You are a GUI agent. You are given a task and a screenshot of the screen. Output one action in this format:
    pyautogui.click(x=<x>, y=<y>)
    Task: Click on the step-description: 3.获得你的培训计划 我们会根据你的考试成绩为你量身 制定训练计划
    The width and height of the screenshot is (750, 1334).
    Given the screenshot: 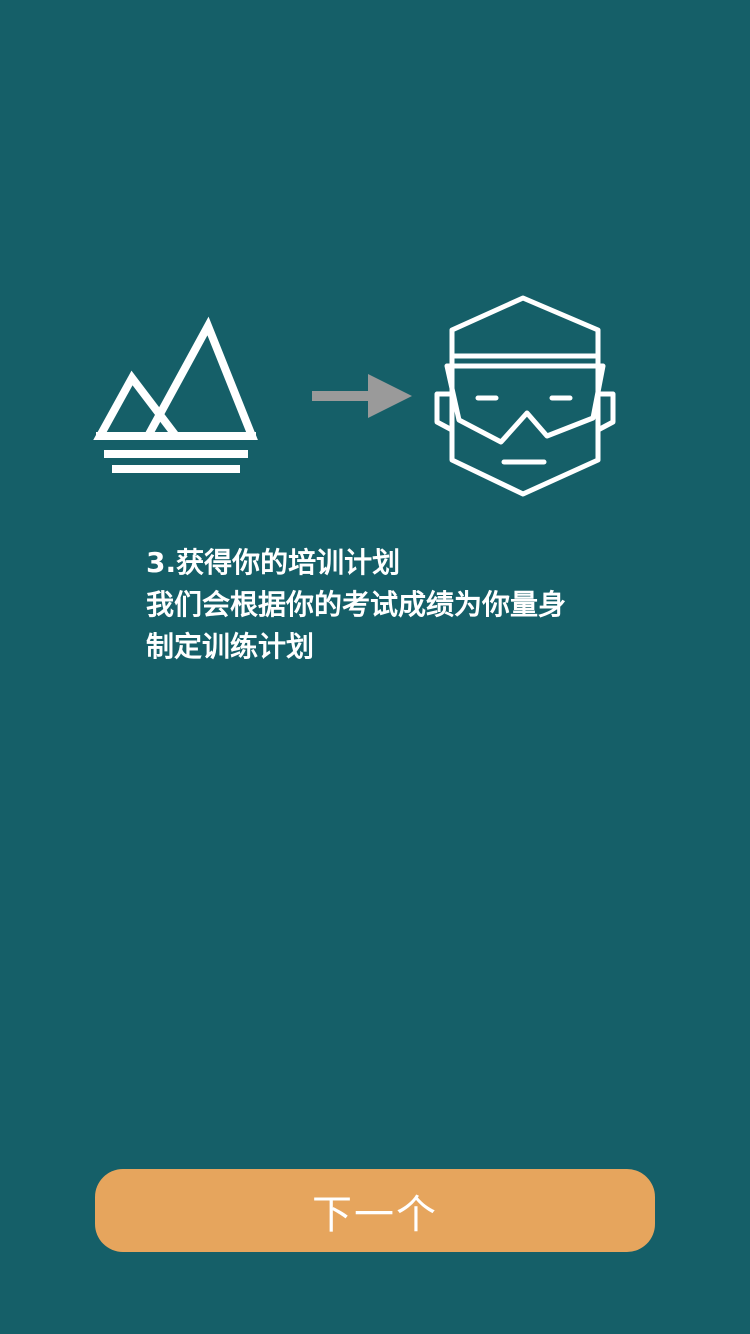 What is the action you would take?
    pyautogui.click(x=381, y=605)
    